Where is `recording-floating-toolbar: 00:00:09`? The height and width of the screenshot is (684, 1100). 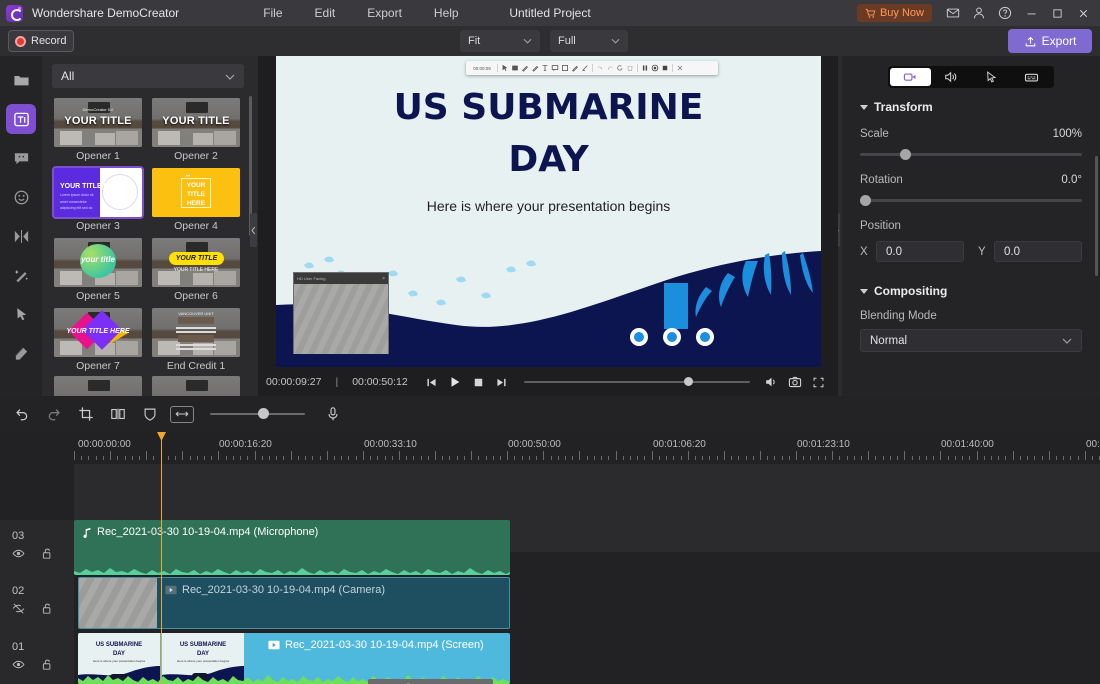 recording-floating-toolbar: 00:00:09 is located at coordinates (592, 68).